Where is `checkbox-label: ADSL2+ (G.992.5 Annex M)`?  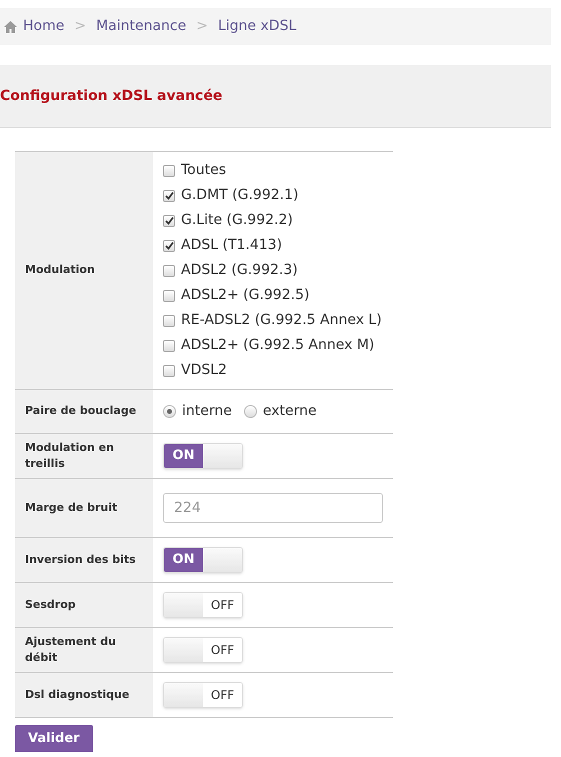
checkbox-label: ADSL2+ (G.992.5 Annex M) is located at coordinates (277, 345).